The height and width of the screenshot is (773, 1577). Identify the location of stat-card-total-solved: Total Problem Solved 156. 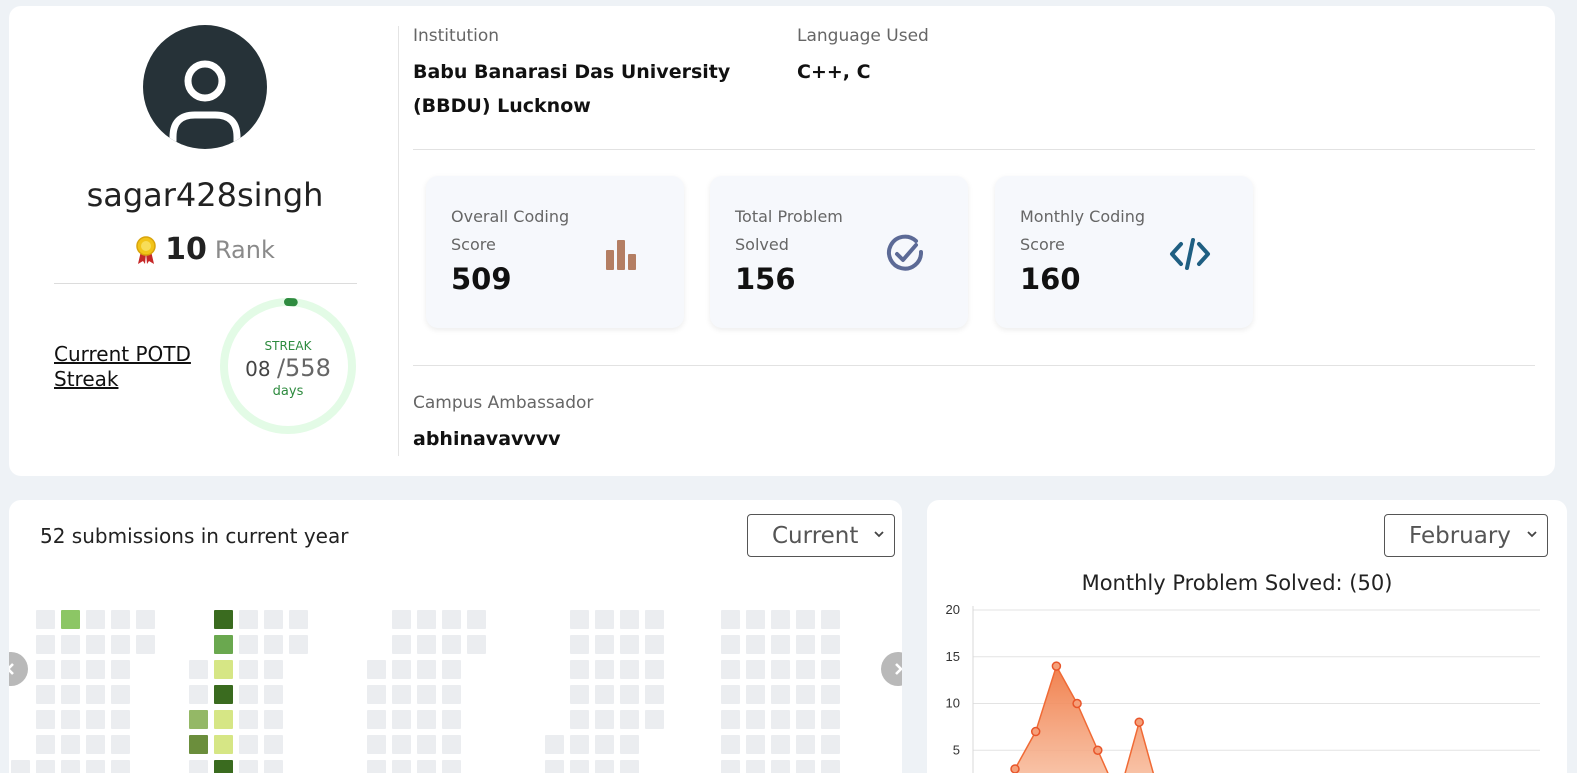
(839, 252).